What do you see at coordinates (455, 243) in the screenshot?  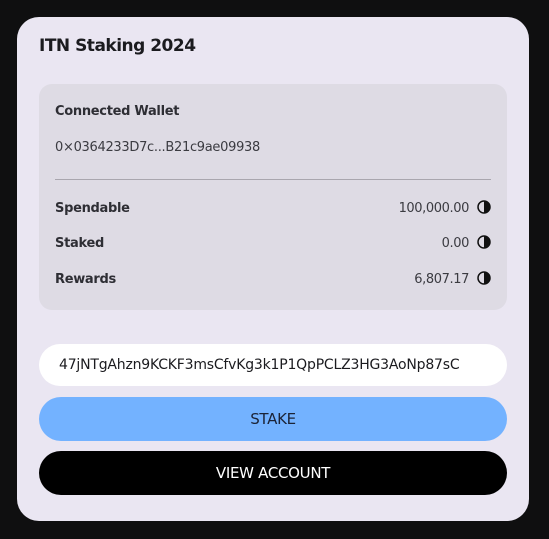 I see `balance-value: 0.00` at bounding box center [455, 243].